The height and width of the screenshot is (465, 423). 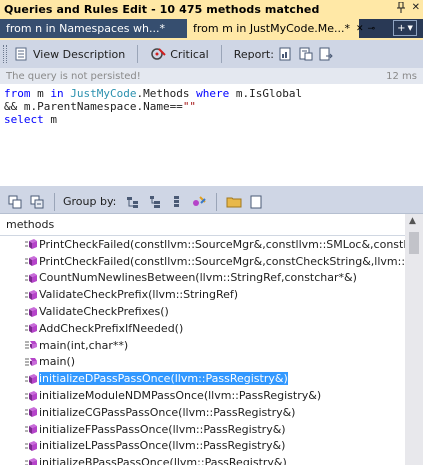 I want to click on report-label: Report:, so click(x=253, y=54).